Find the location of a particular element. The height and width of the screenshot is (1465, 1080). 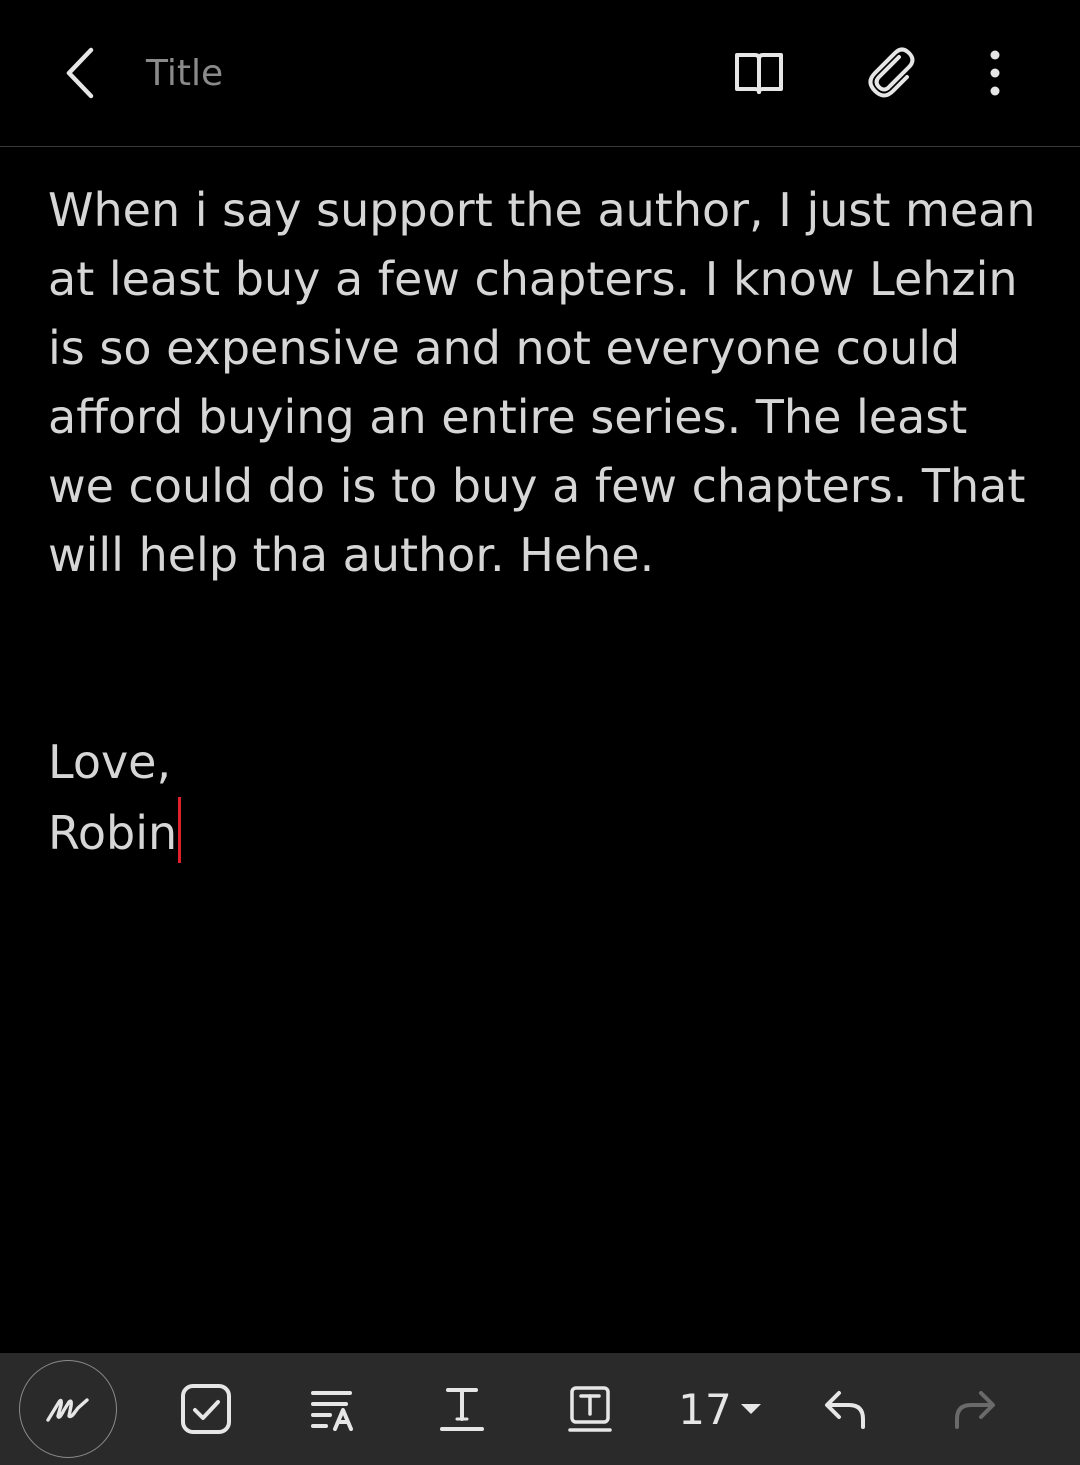

title-input: Title is located at coordinates (184, 74).